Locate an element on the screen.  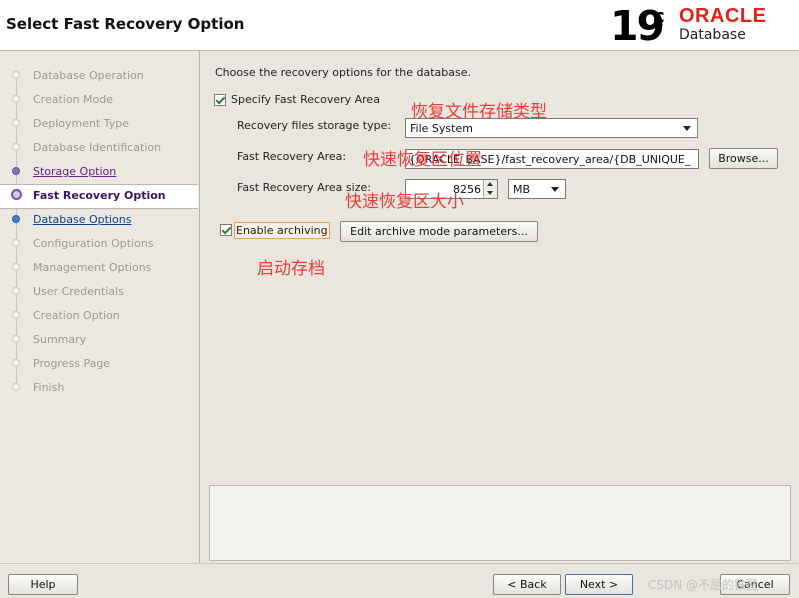
next-button: Next > is located at coordinates (599, 584).